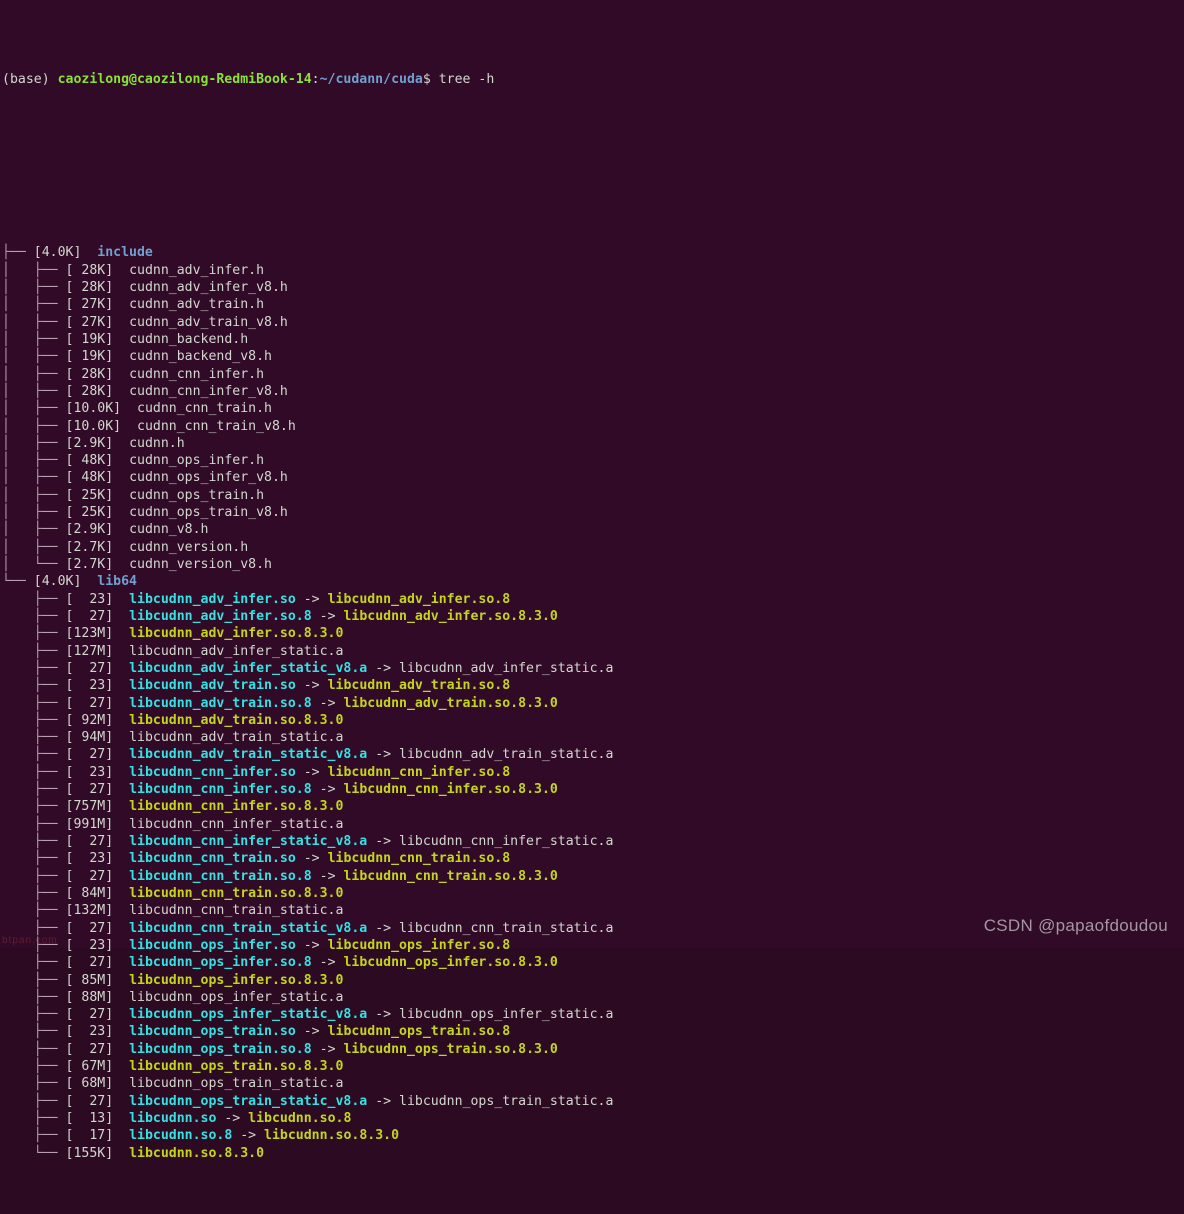 The width and height of the screenshot is (1184, 1214). I want to click on entry-size: [ 13], so click(89, 1118).